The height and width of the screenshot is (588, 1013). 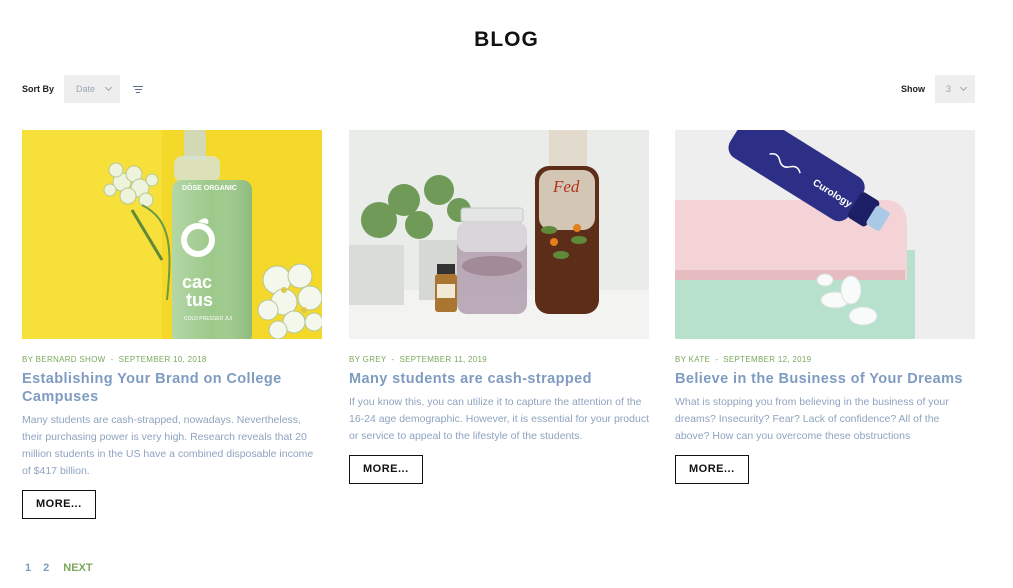 What do you see at coordinates (28, 568) in the screenshot?
I see `page-link-1: 1` at bounding box center [28, 568].